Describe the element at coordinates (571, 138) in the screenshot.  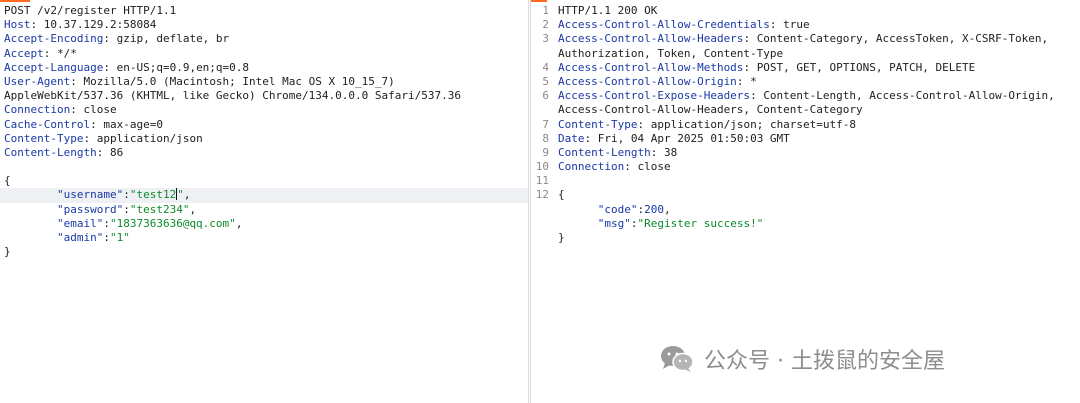
I see `header-name: Date` at that location.